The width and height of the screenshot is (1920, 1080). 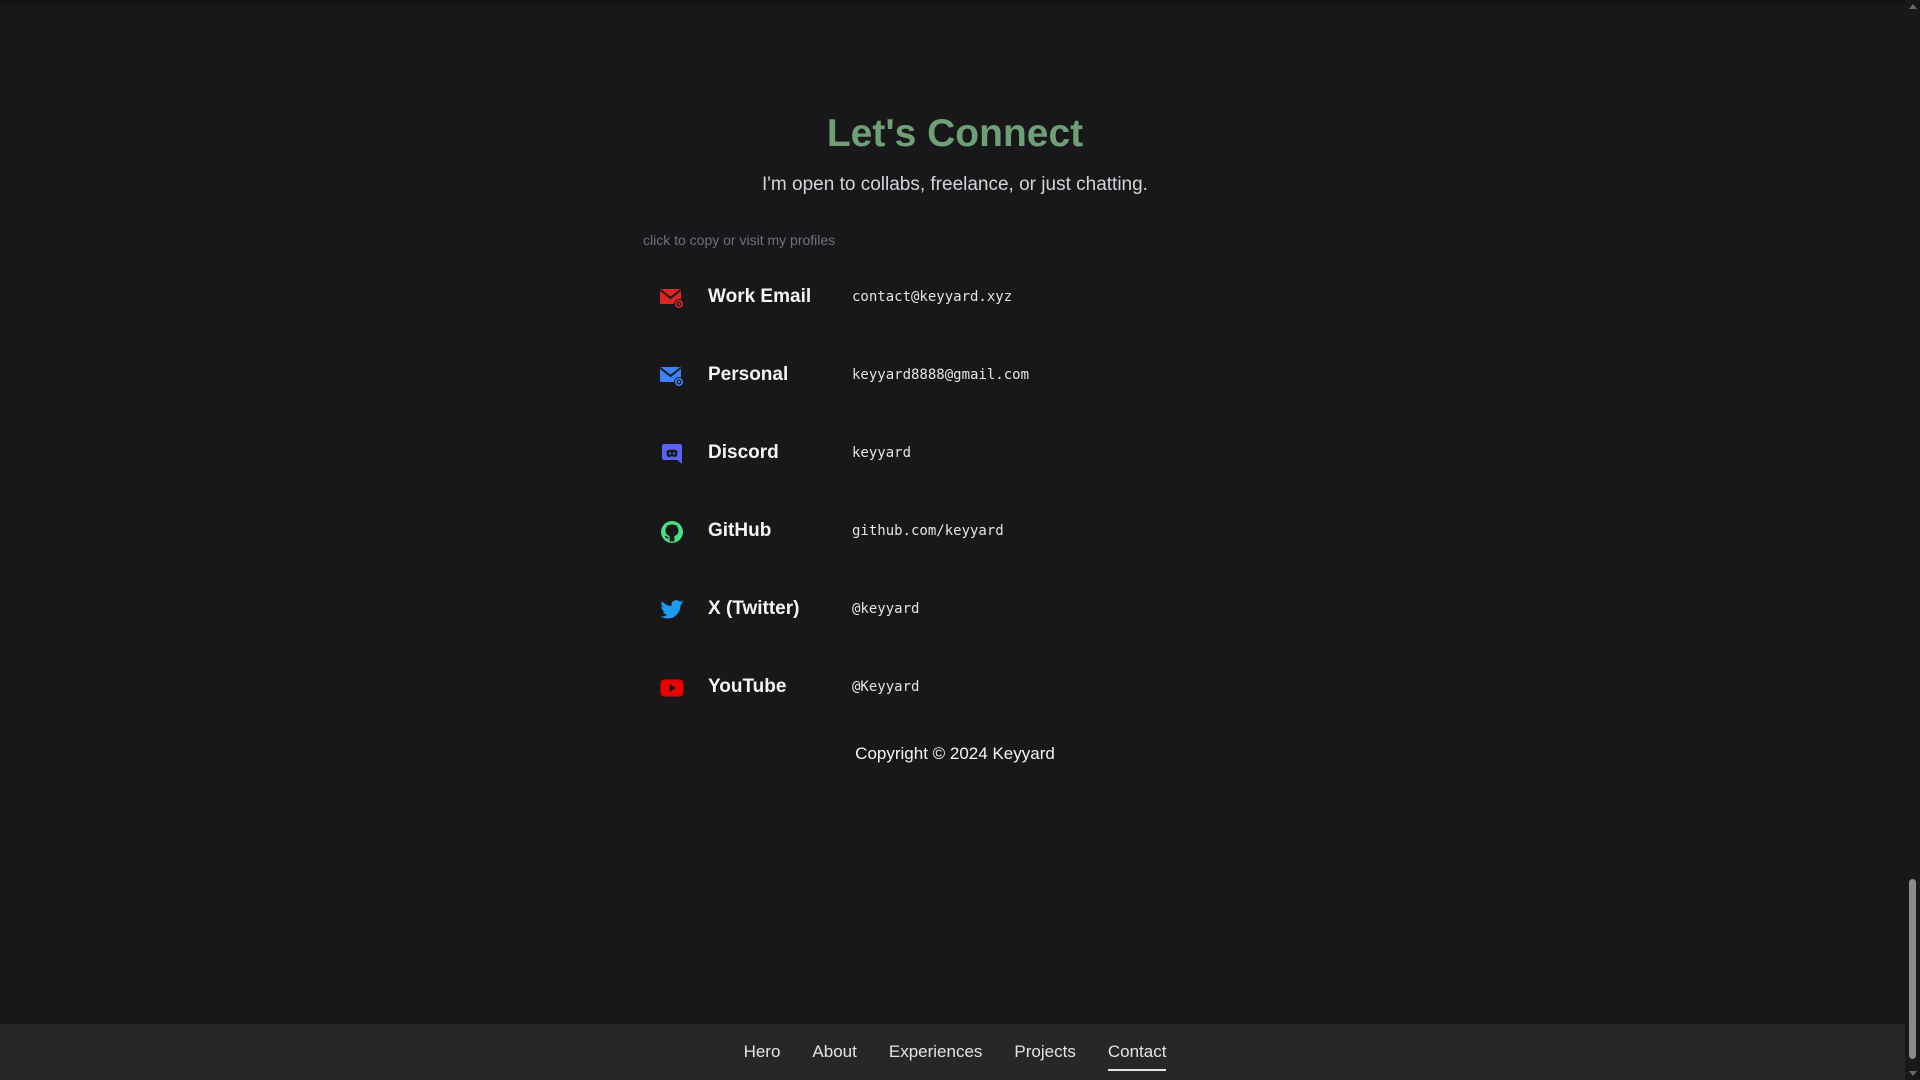 What do you see at coordinates (743, 452) in the screenshot?
I see `contact-label: Discord` at bounding box center [743, 452].